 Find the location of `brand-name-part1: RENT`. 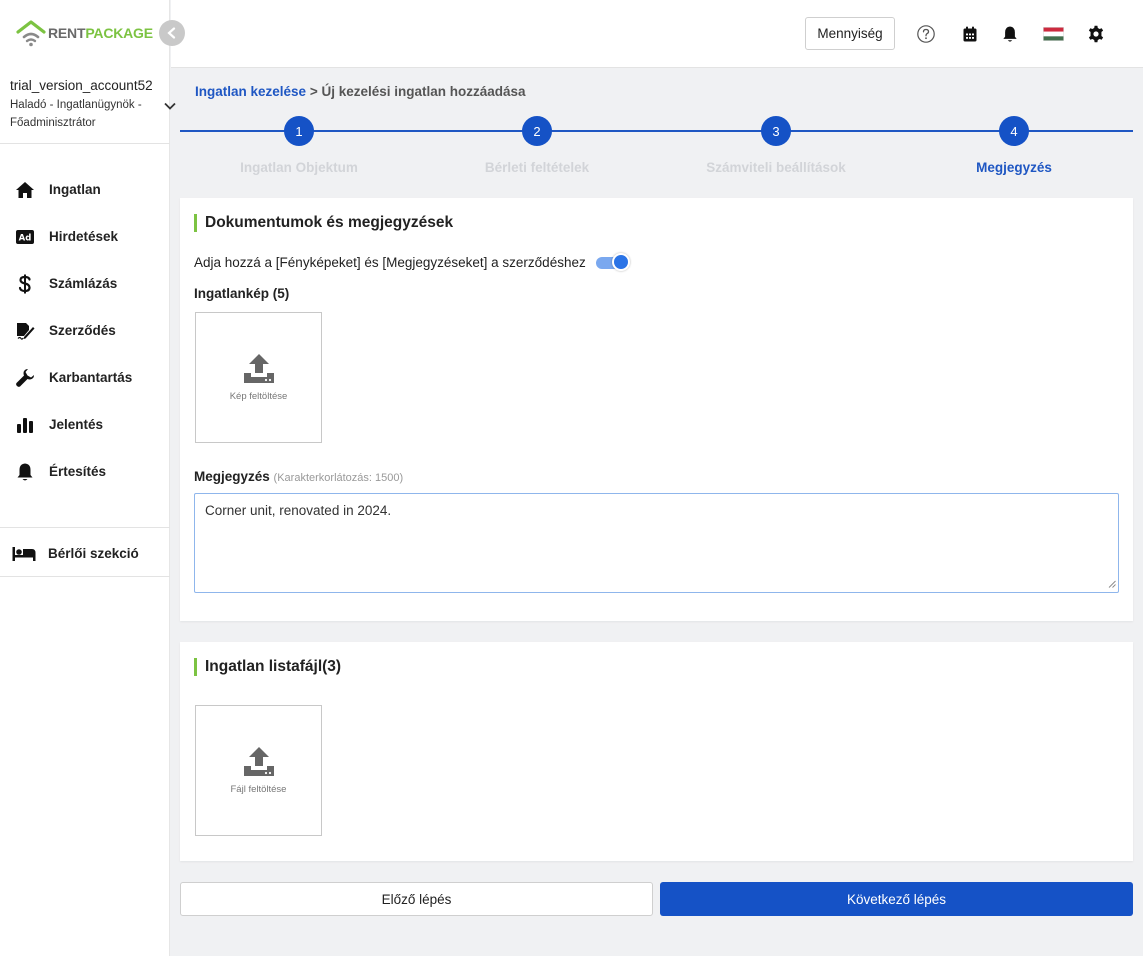

brand-name-part1: RENT is located at coordinates (67, 33).